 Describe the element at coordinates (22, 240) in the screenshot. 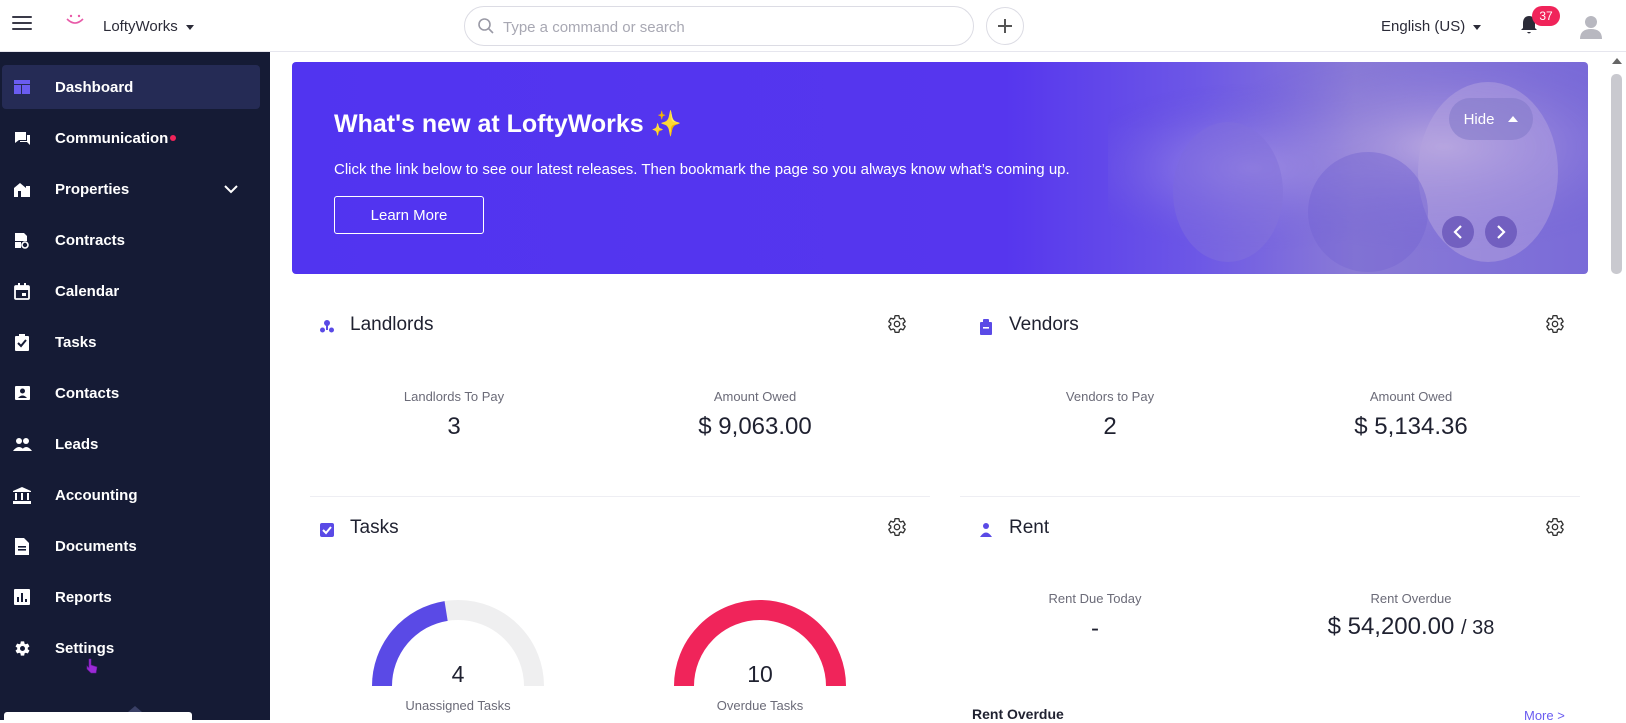

I see `contracts-icon` at that location.